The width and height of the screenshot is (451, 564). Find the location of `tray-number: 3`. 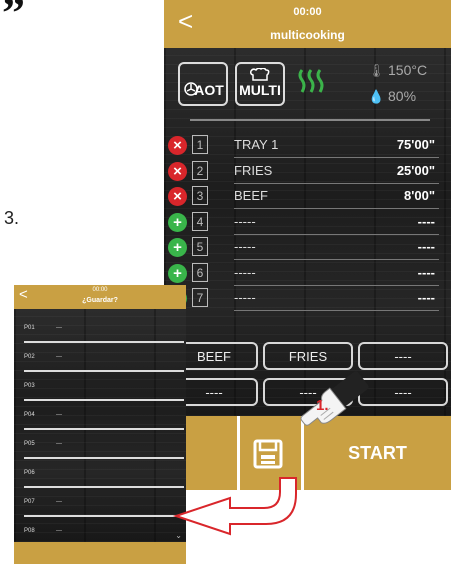

tray-number: 3 is located at coordinates (200, 195).